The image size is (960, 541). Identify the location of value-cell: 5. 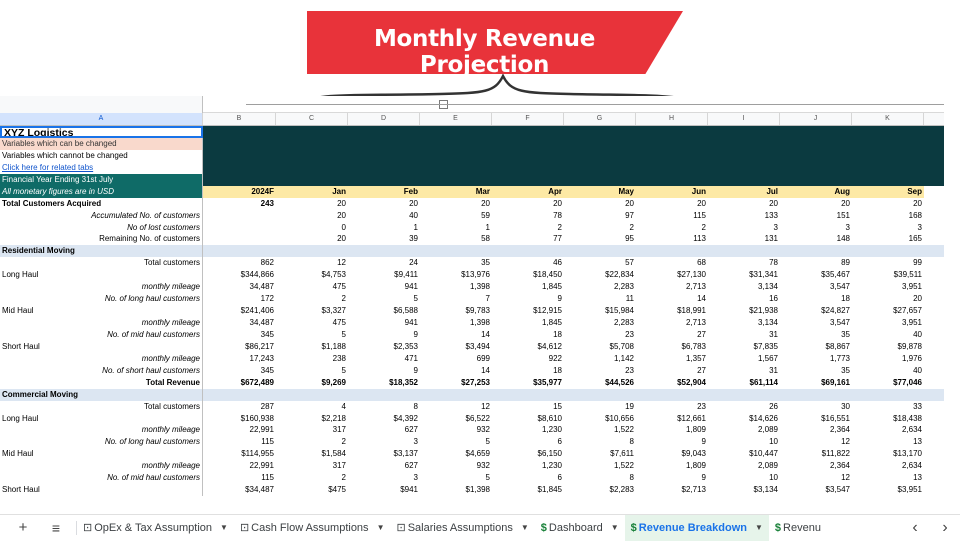
(312, 335).